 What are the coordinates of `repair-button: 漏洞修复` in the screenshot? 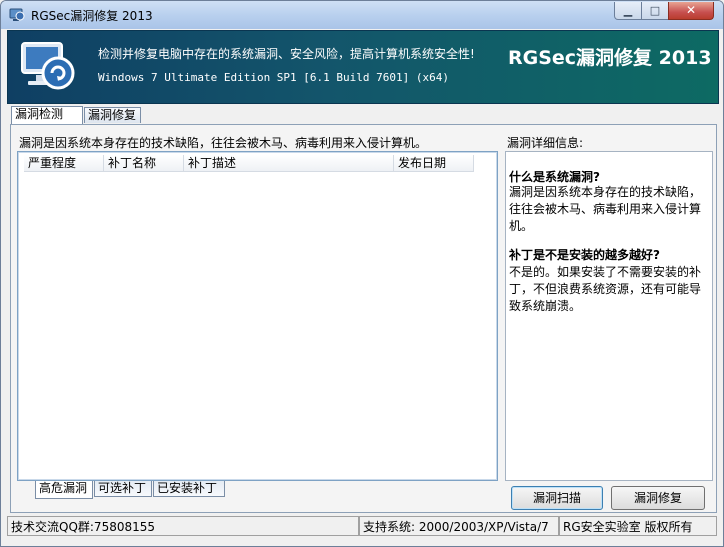 It's located at (658, 498).